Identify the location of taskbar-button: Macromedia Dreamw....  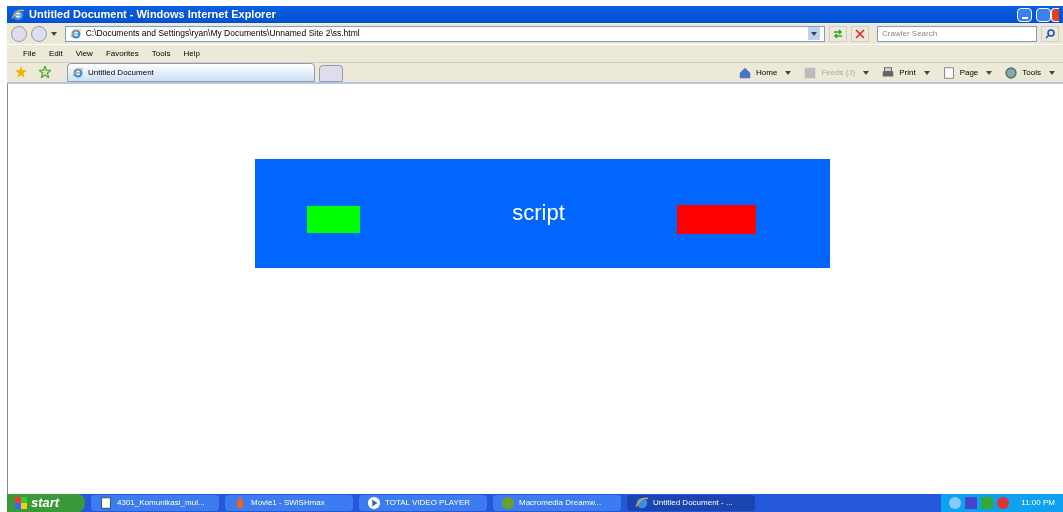
(557, 503).